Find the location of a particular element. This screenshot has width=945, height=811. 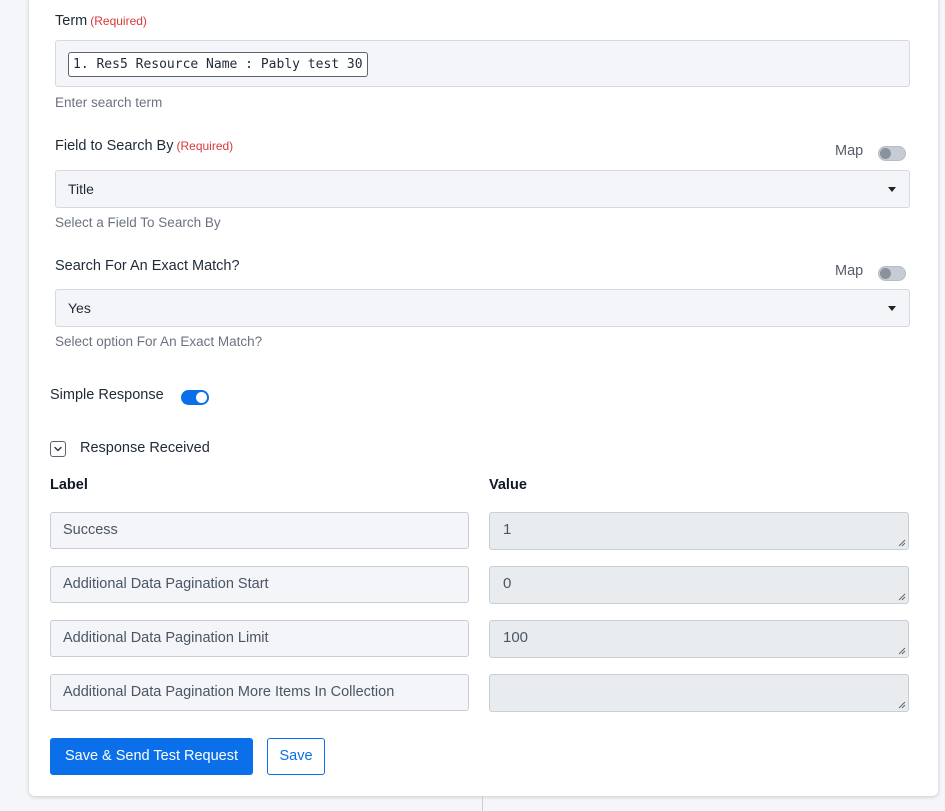

search-by-map-toggle is located at coordinates (892, 153).